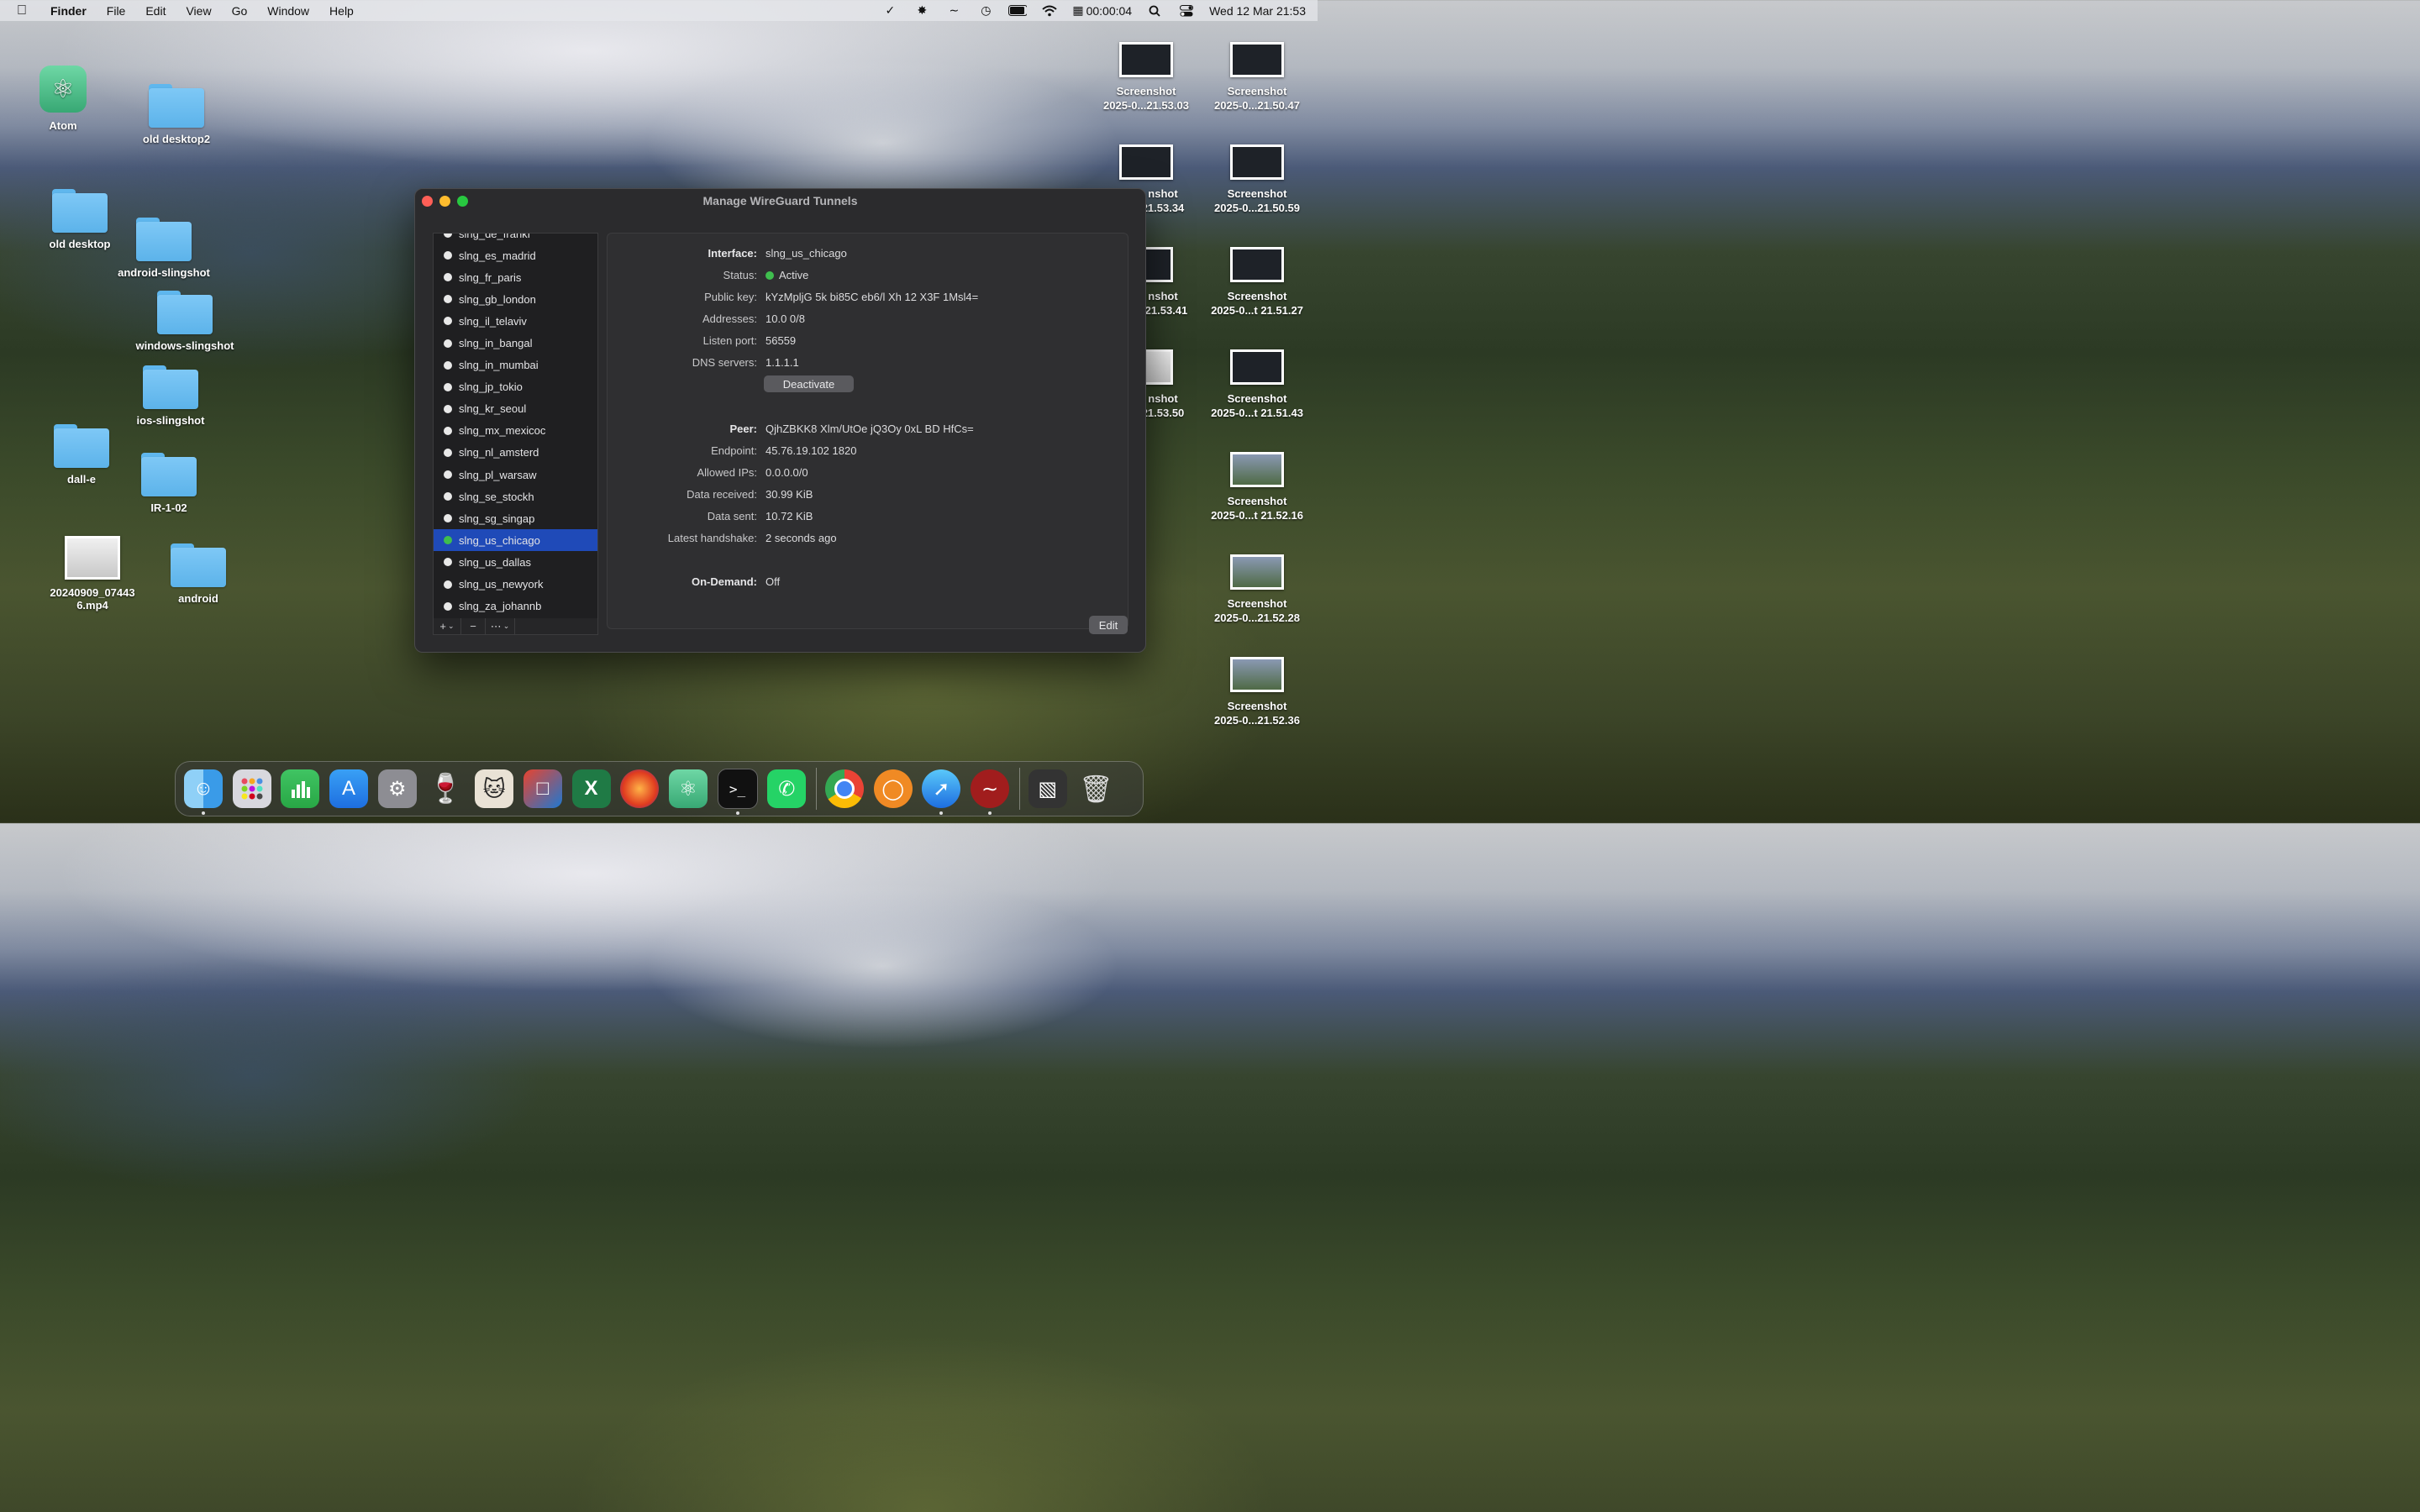  Describe the element at coordinates (199, 11) in the screenshot. I see `menu-view: View` at that location.